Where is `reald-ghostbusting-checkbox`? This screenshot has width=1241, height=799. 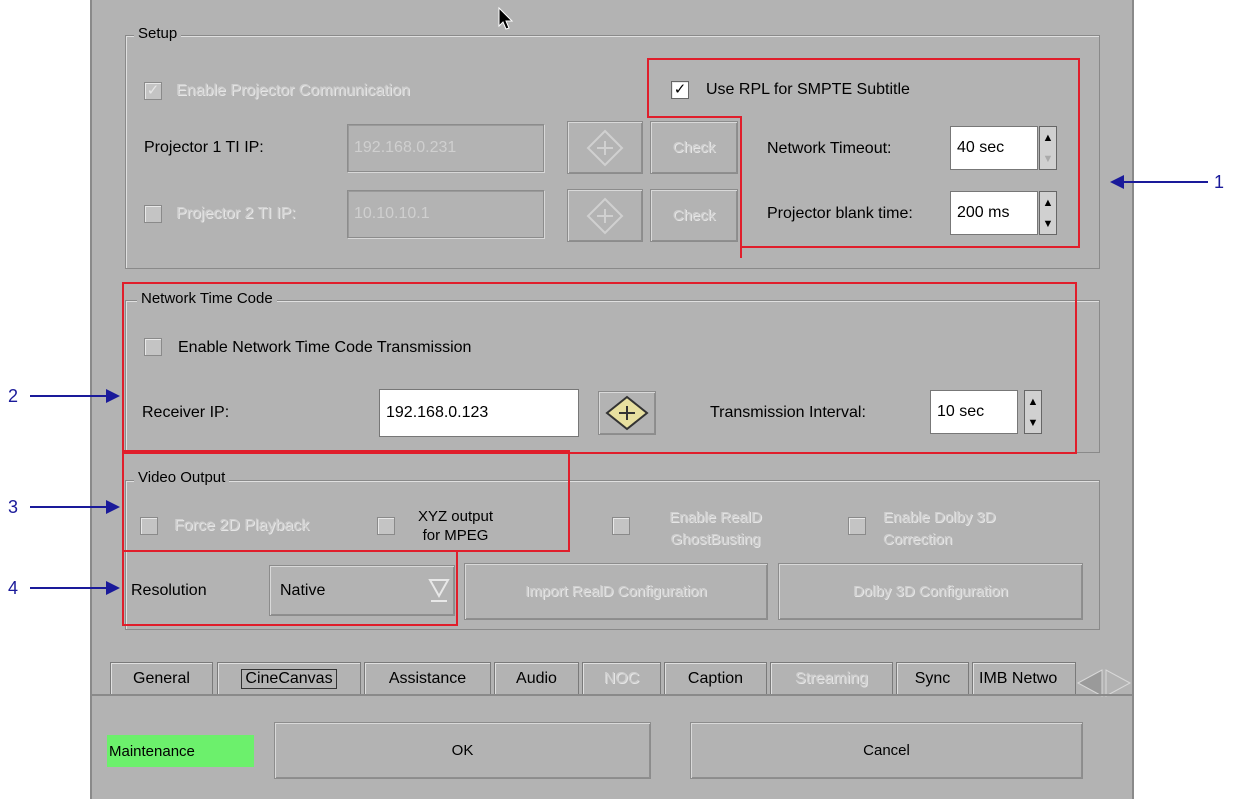
reald-ghostbusting-checkbox is located at coordinates (621, 526).